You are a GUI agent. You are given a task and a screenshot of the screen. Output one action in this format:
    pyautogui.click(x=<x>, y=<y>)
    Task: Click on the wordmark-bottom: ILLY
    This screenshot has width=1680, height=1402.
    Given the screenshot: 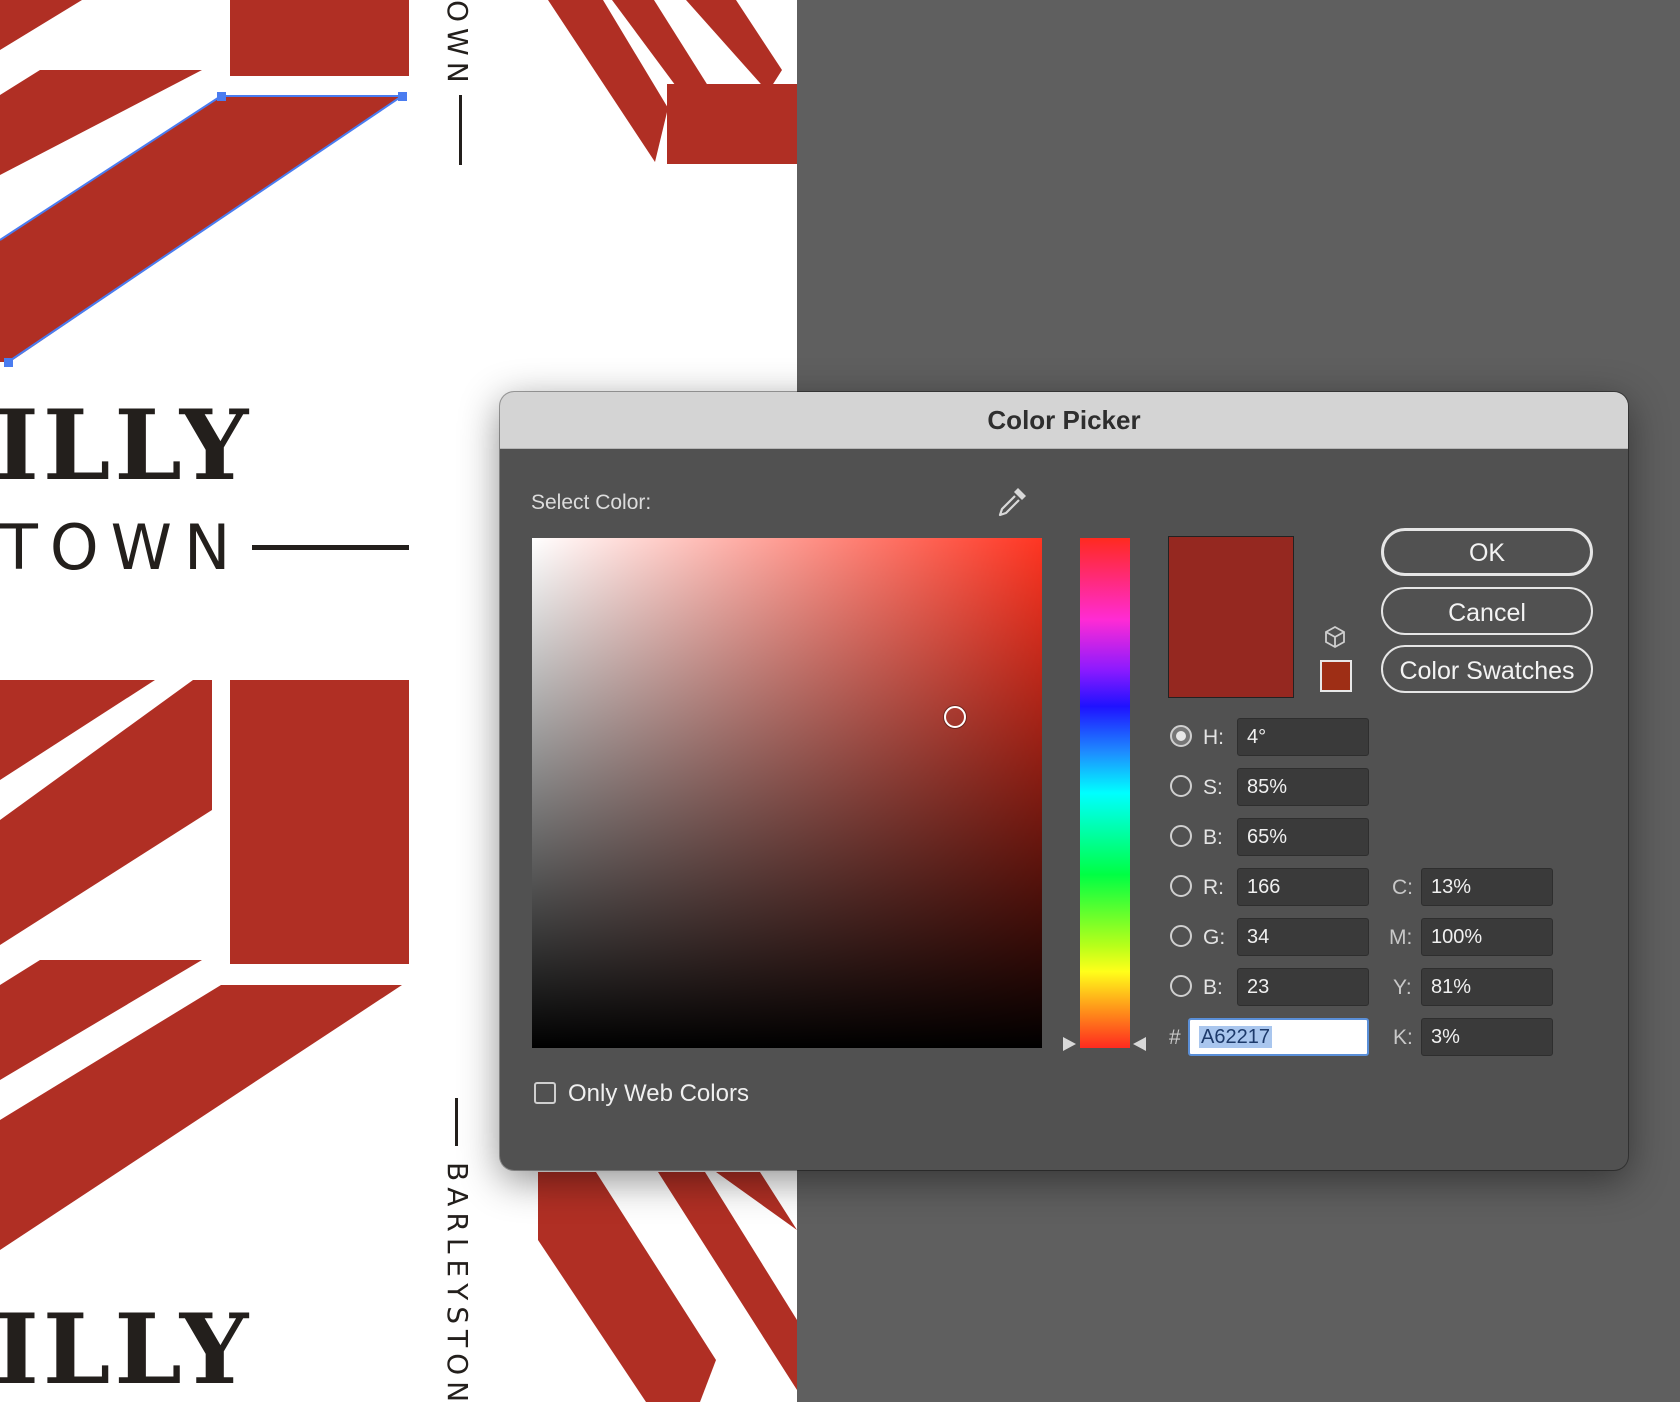 What is the action you would take?
    pyautogui.click(x=126, y=1347)
    